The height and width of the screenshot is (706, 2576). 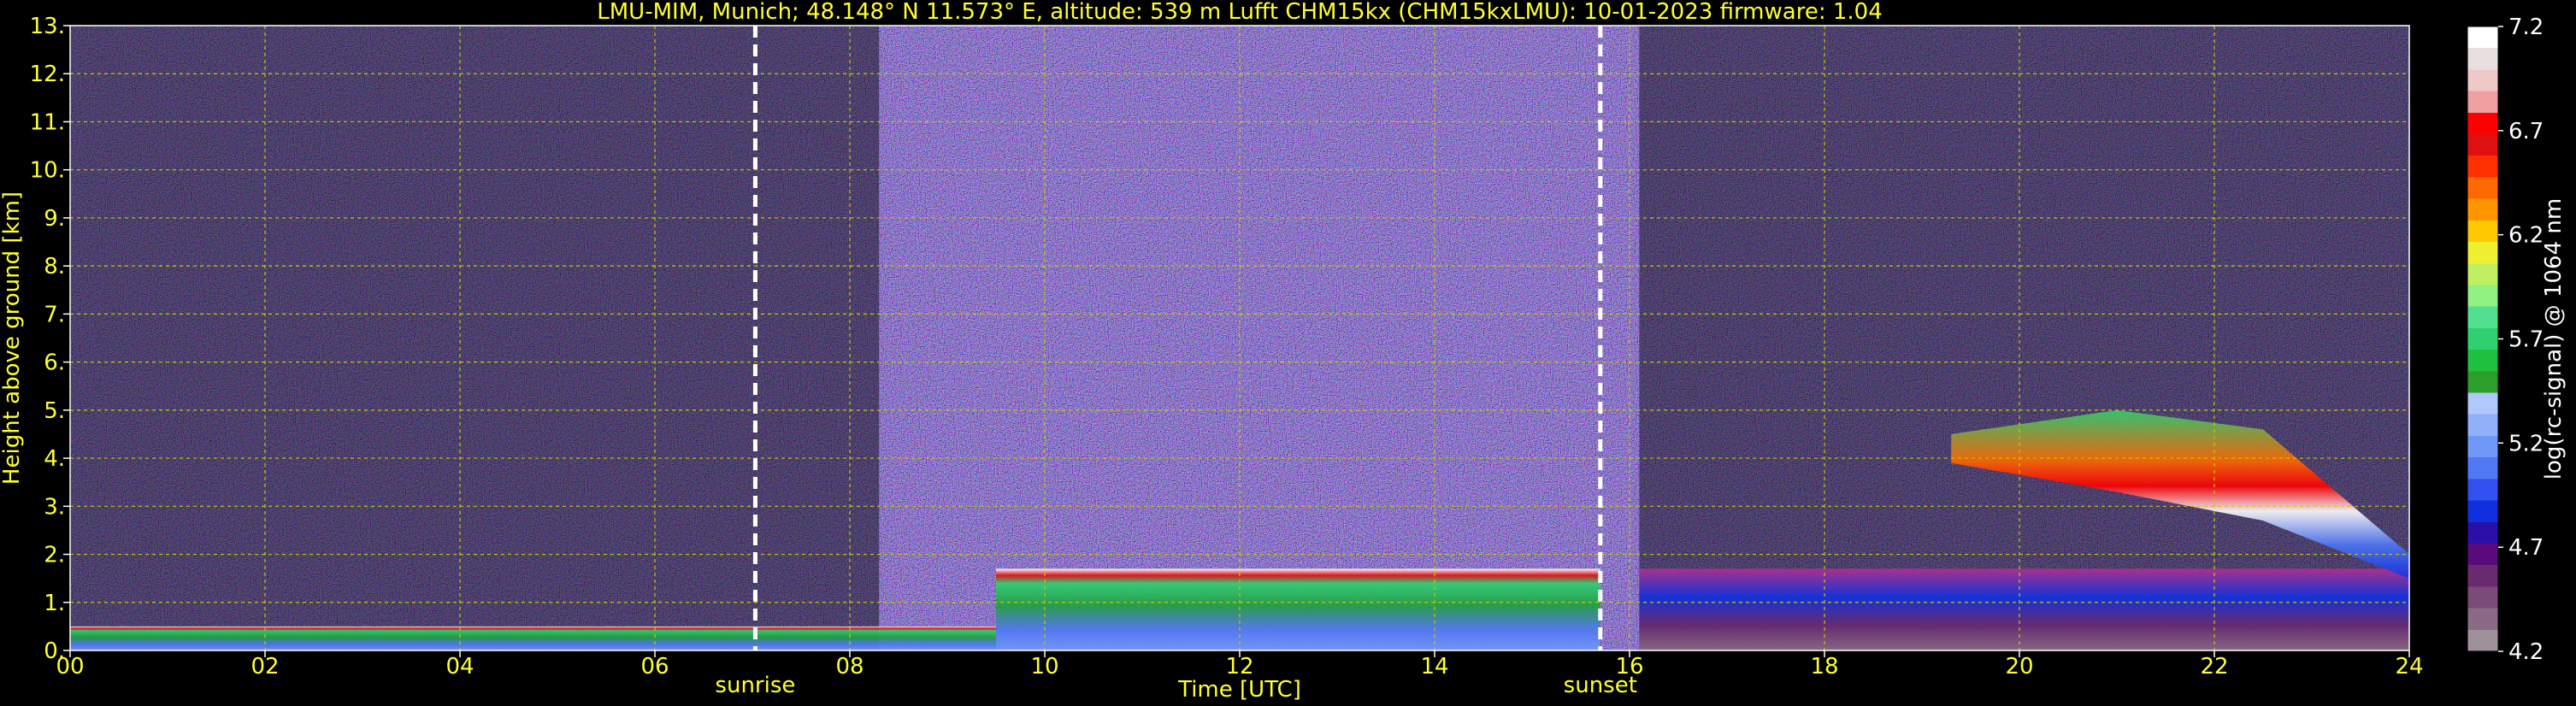 I want to click on y-tick-label: 13., so click(x=47, y=26).